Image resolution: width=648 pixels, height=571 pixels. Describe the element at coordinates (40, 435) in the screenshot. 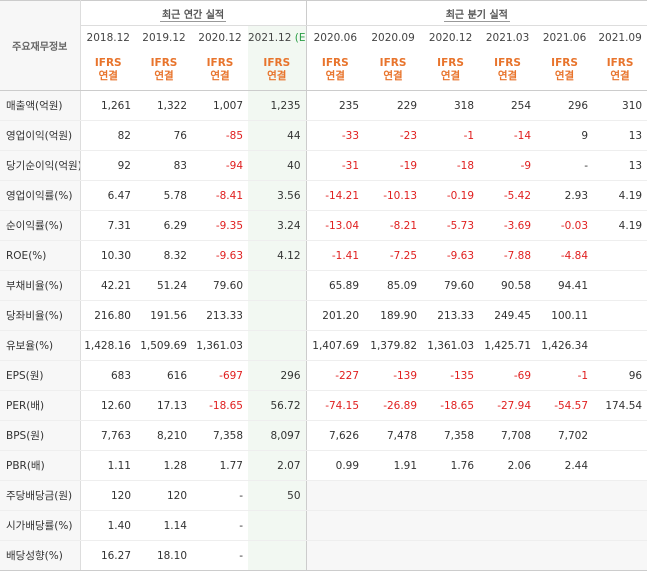

I see `row-label: BPS(원)` at that location.